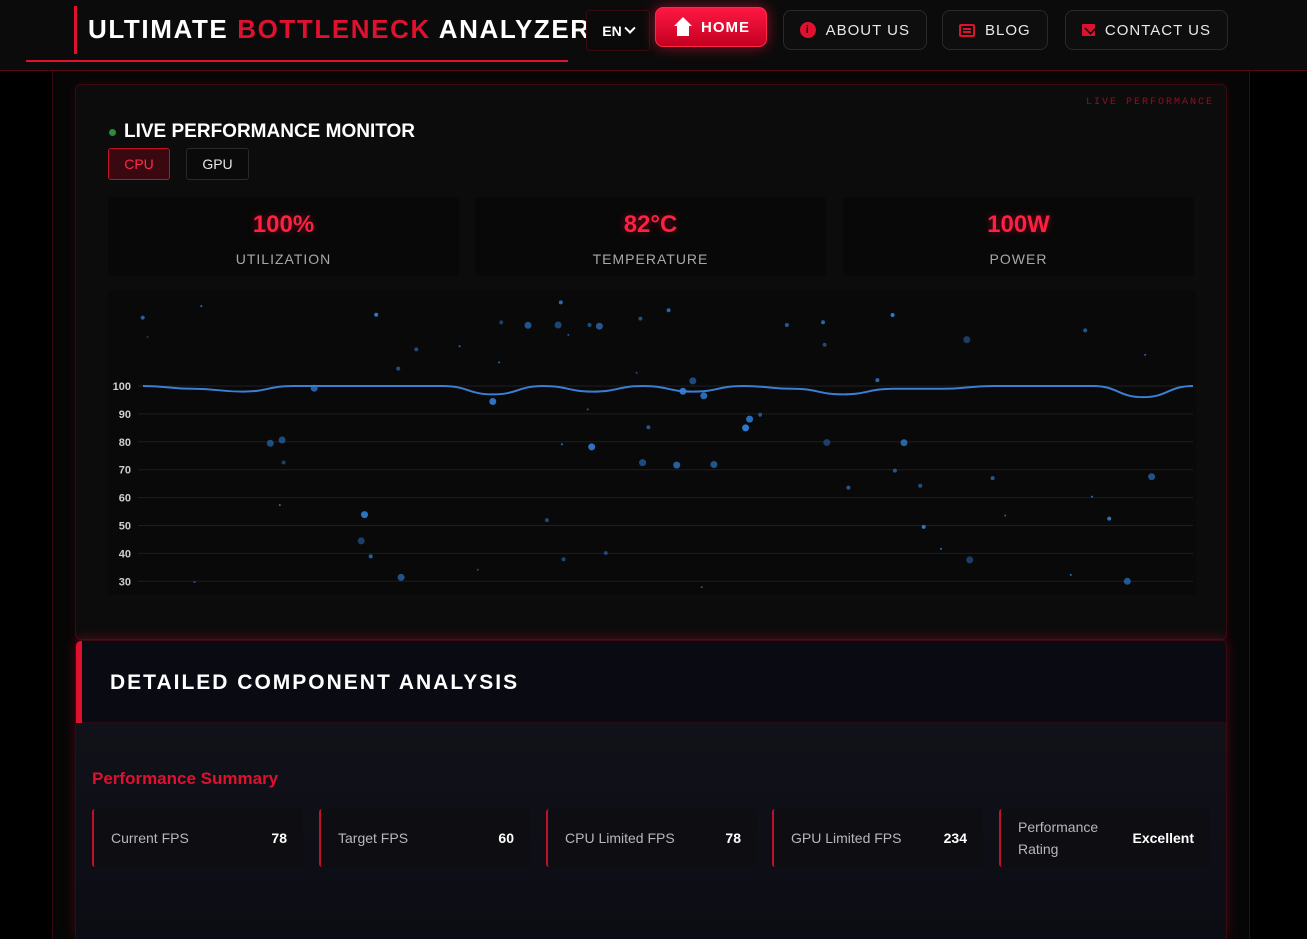  Describe the element at coordinates (125, 527) in the screenshot. I see `chart-y-tick-label: 50` at that location.